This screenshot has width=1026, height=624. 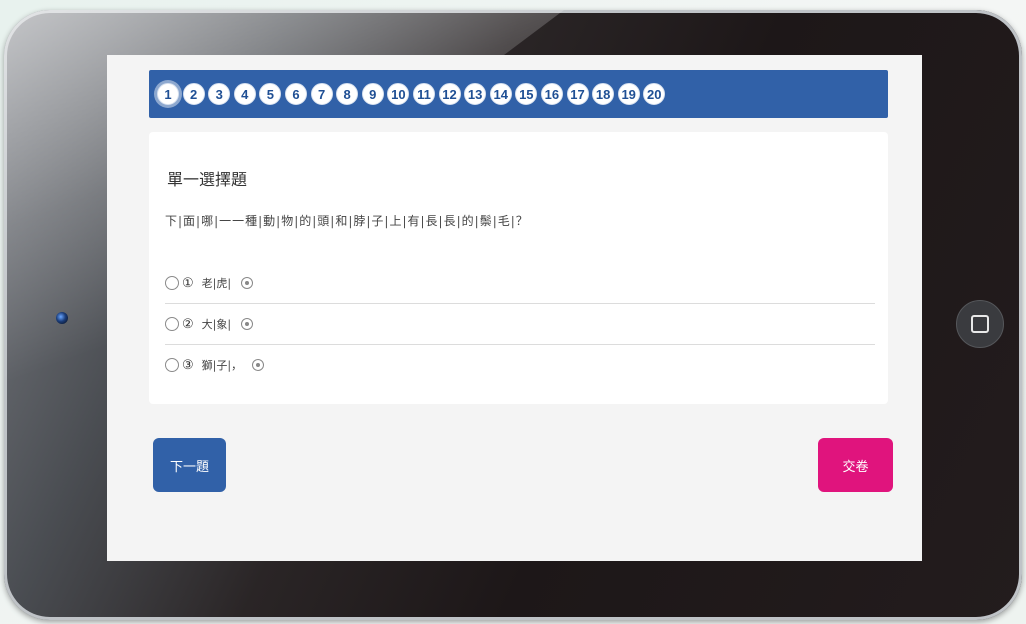 What do you see at coordinates (628, 94) in the screenshot?
I see `question-nav-item-19: 19` at bounding box center [628, 94].